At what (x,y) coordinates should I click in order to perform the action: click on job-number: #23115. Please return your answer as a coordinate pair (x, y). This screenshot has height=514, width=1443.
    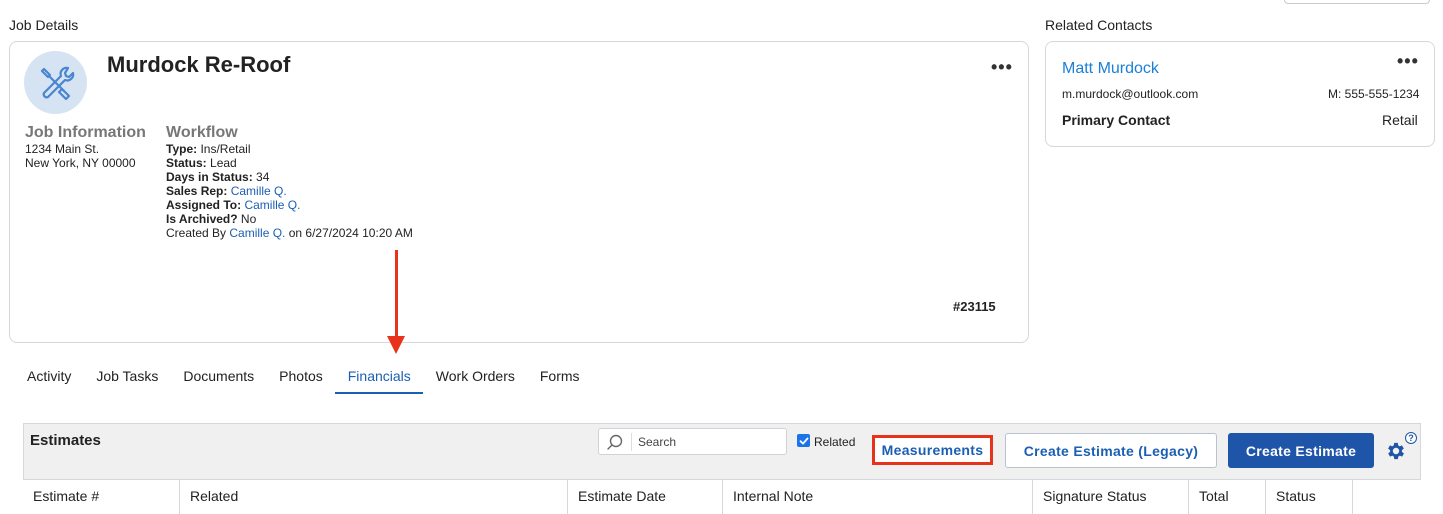
    Looking at the image, I should click on (974, 306).